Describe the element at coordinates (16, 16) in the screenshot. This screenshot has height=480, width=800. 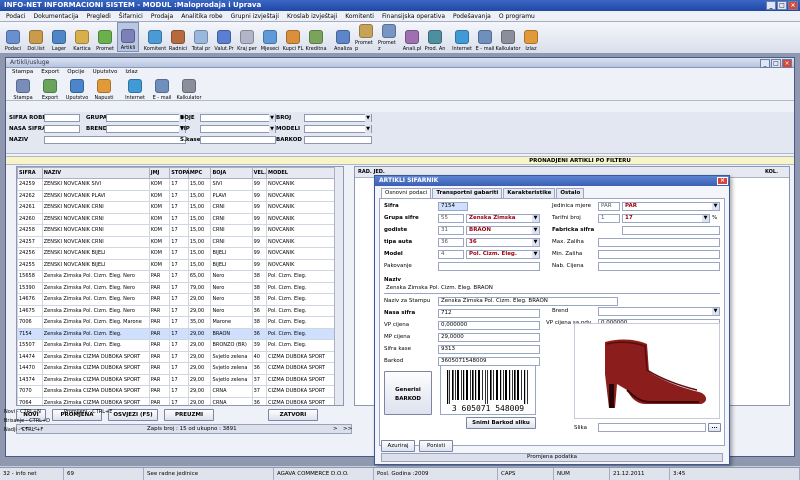
I see `menu-item: Podaci` at that location.